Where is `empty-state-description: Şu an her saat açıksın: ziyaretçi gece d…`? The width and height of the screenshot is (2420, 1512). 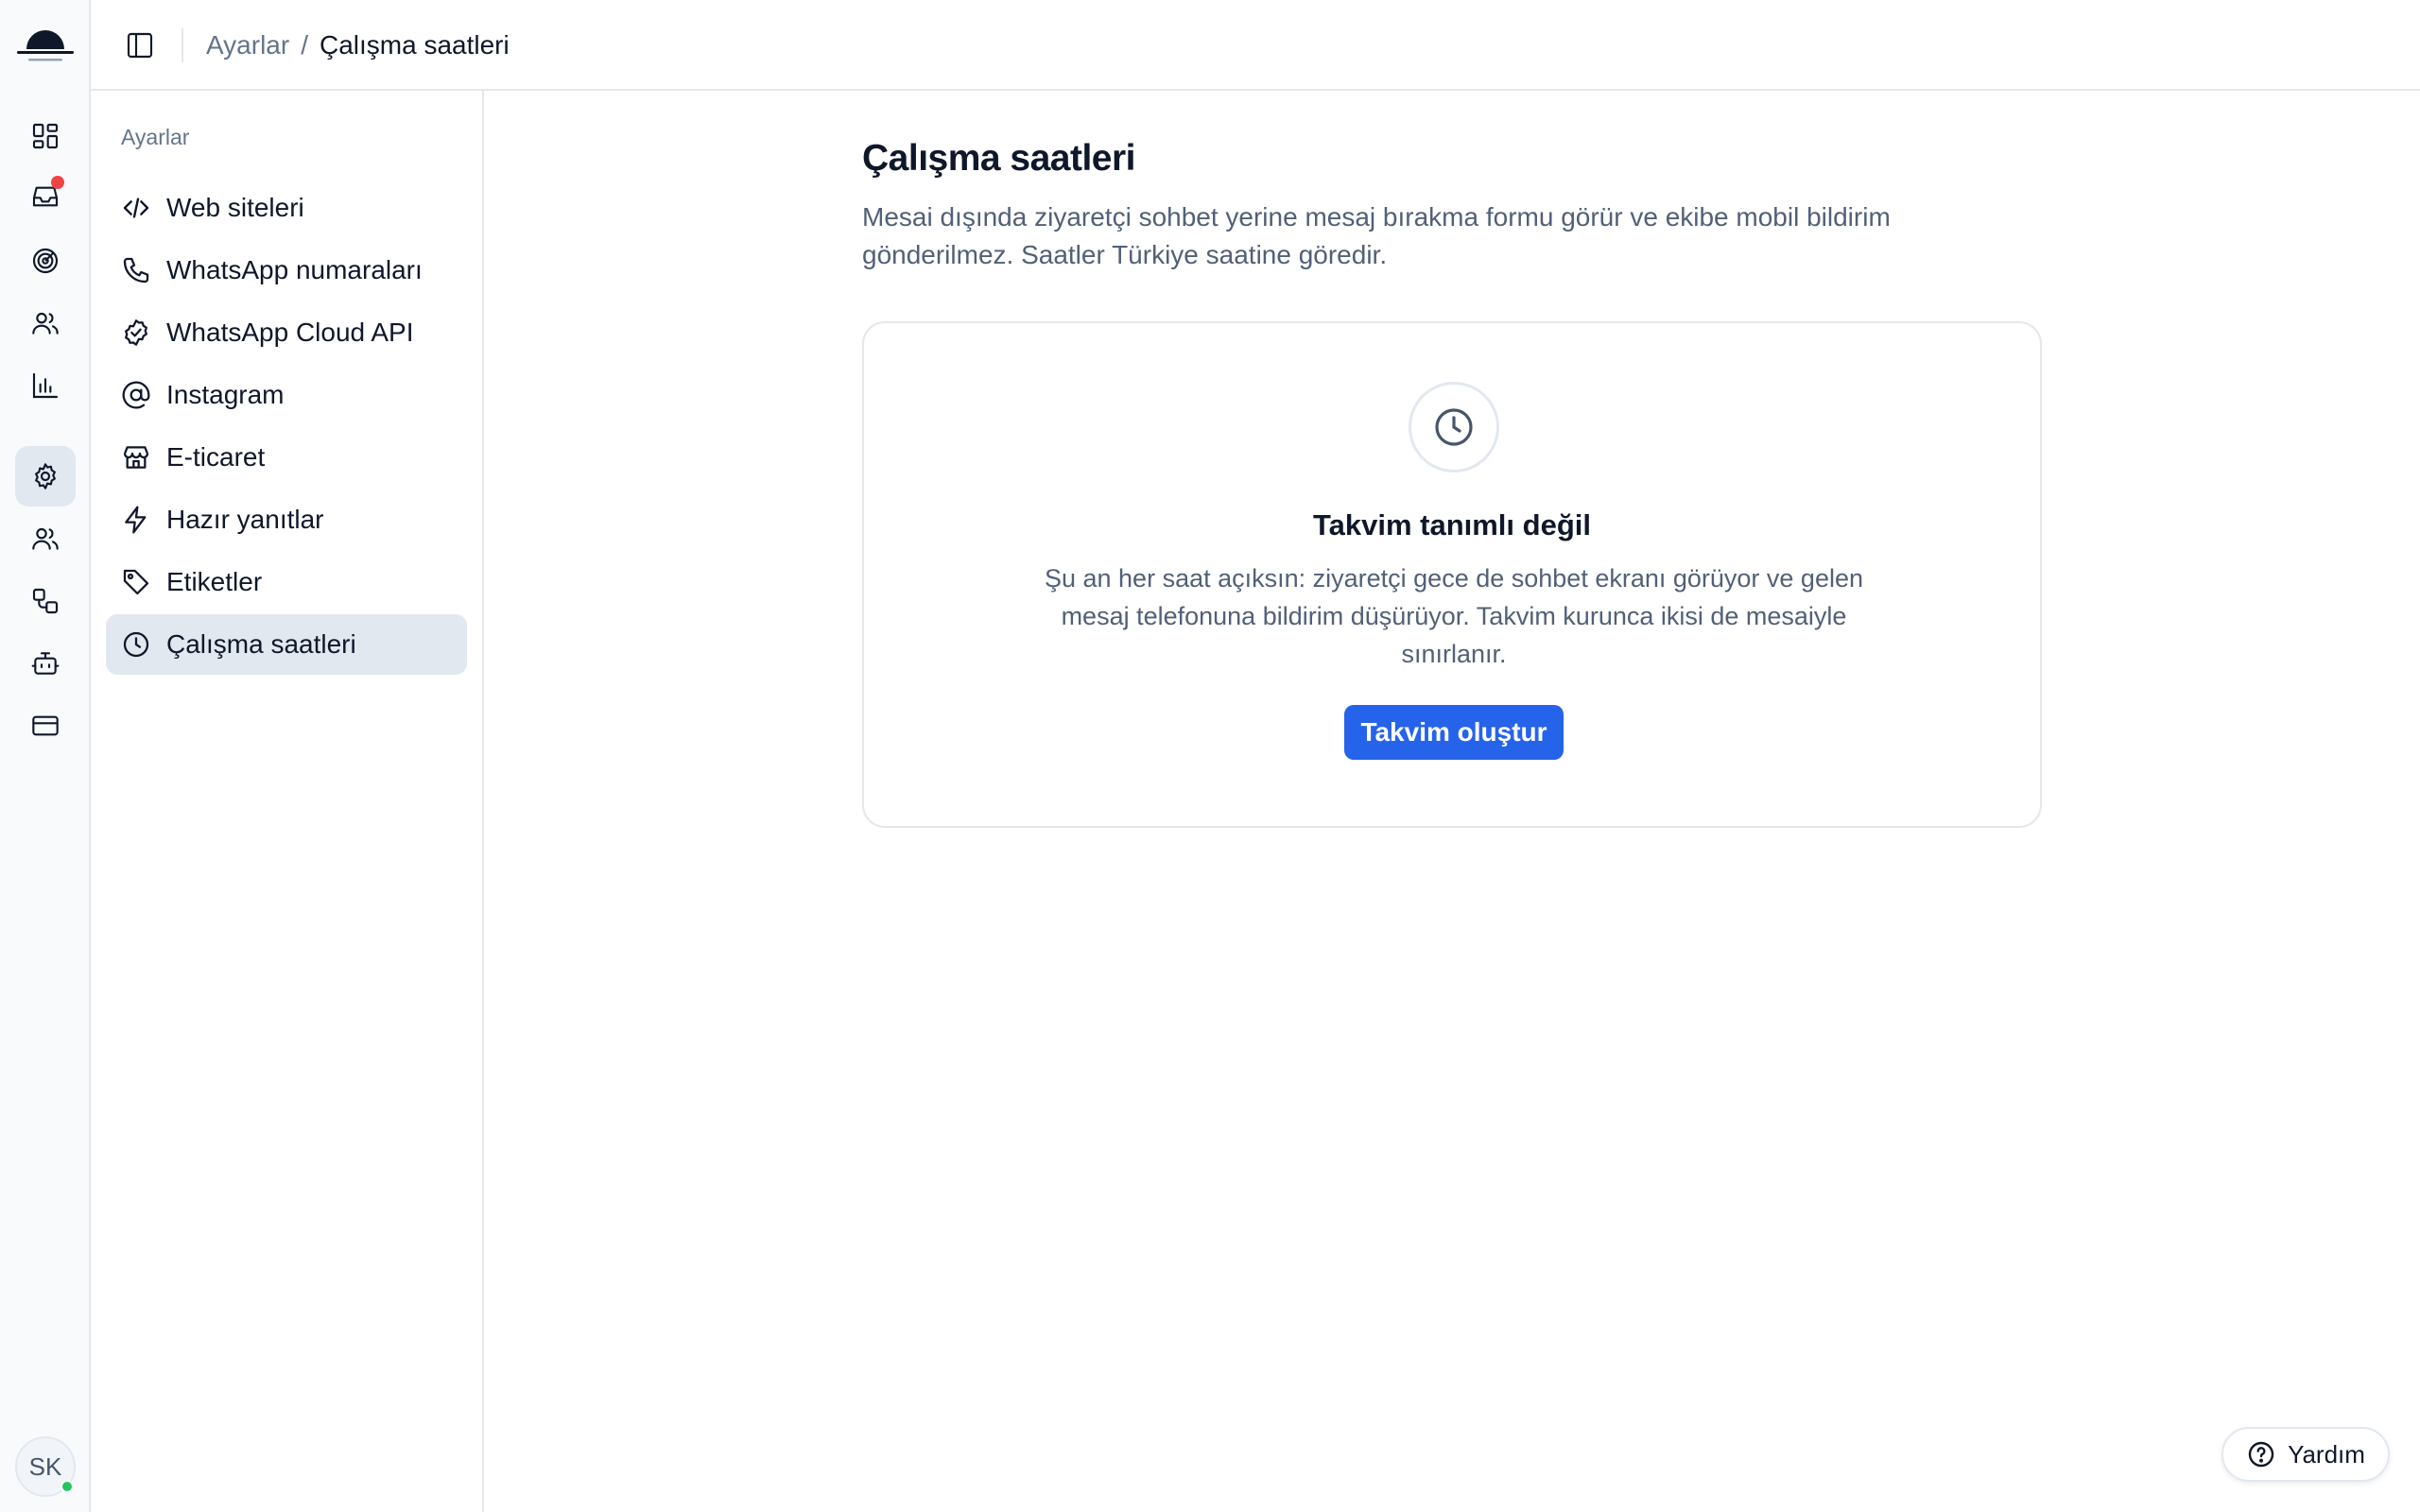 empty-state-description: Şu an her saat açıksın: ziyaretçi gece d… is located at coordinates (1453, 616).